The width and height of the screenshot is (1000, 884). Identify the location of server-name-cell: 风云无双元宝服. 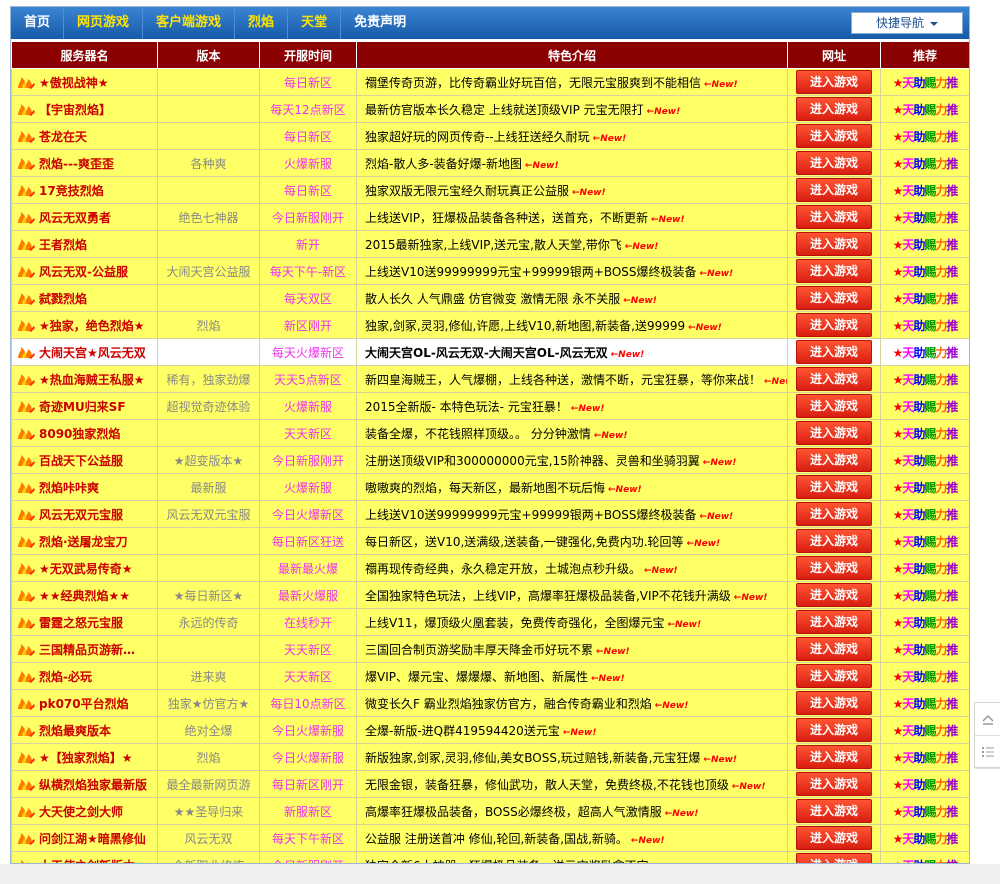
(84, 514).